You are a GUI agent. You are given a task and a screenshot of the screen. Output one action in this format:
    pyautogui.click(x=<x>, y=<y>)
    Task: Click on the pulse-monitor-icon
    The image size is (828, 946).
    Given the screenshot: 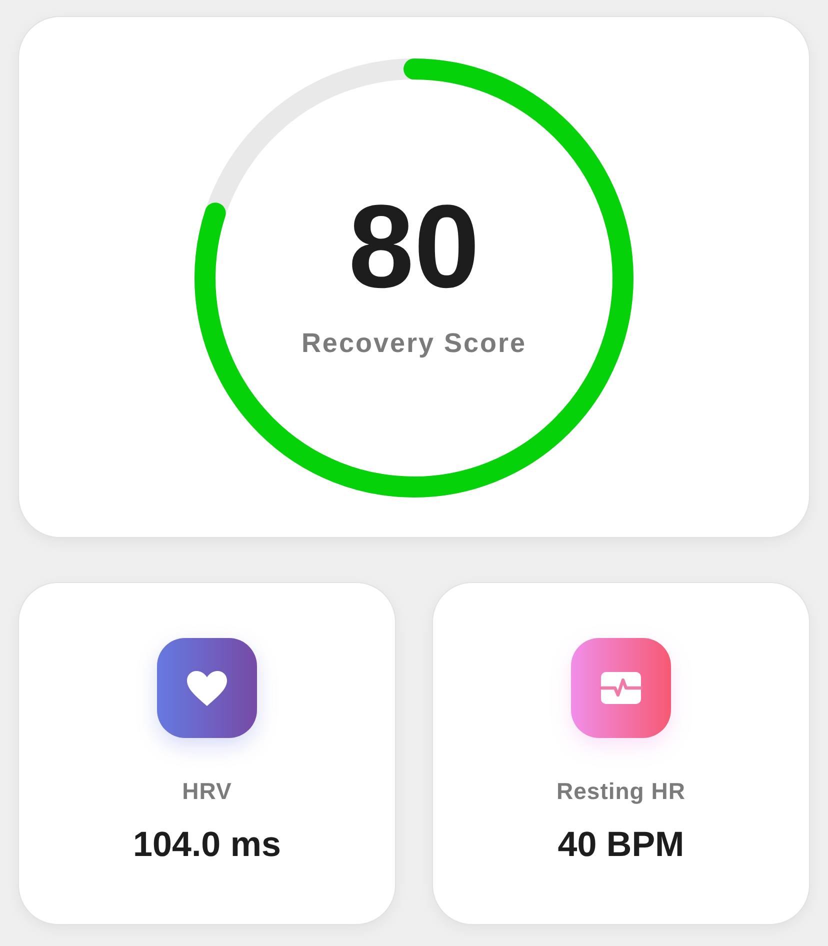 What is the action you would take?
    pyautogui.click(x=621, y=688)
    